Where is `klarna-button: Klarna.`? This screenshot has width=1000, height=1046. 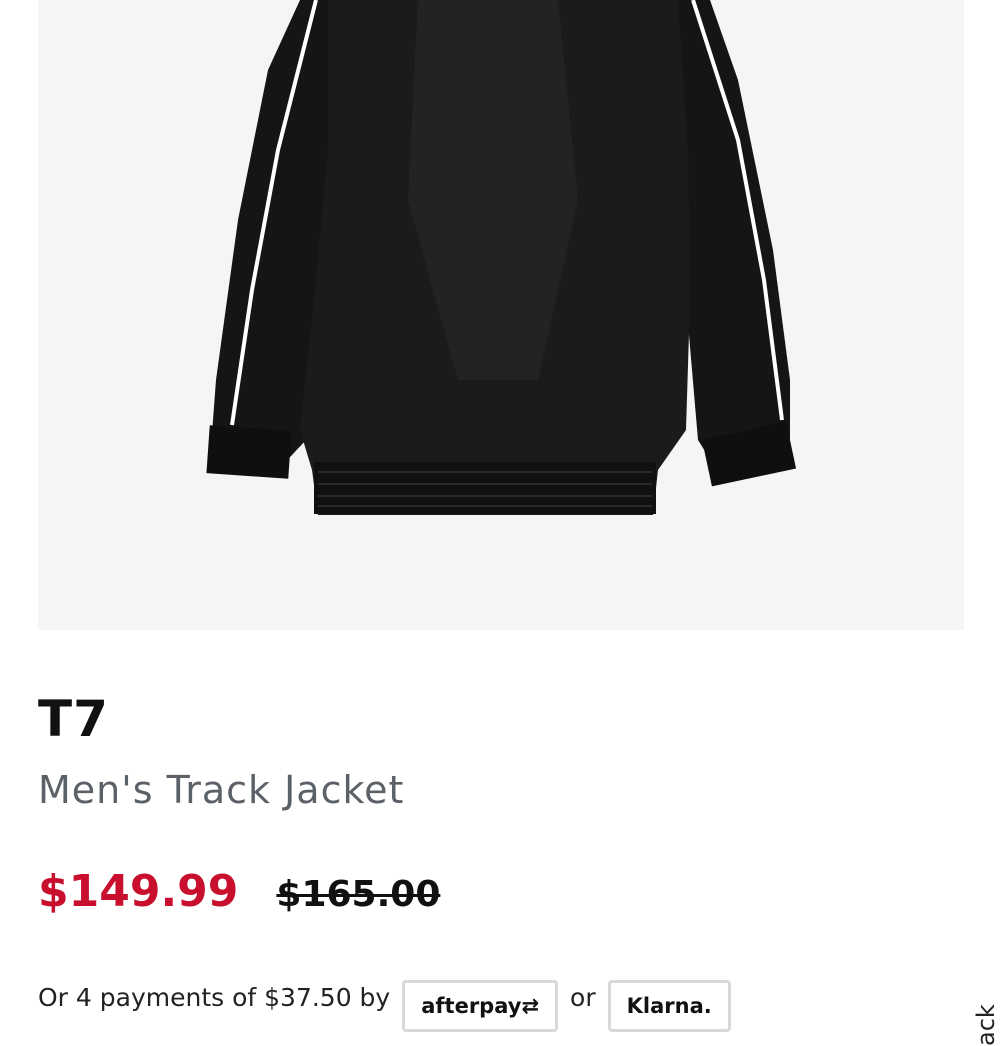 klarna-button: Klarna. is located at coordinates (669, 1006).